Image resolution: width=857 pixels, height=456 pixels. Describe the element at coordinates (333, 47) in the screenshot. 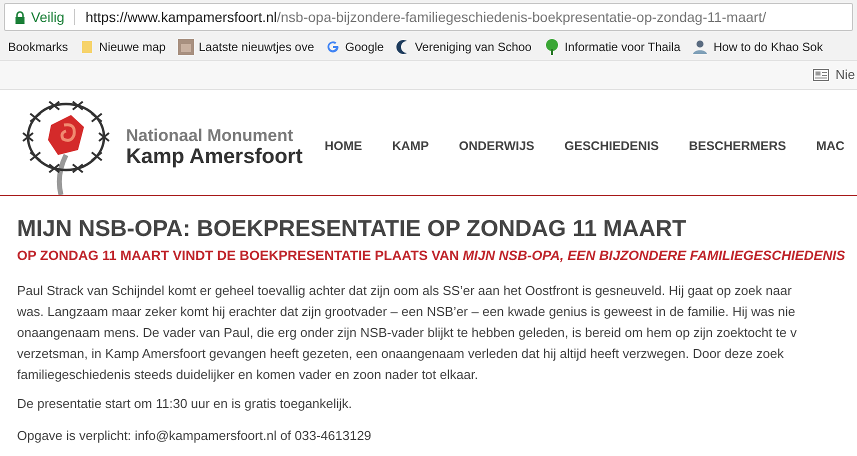

I see `google-icon` at that location.